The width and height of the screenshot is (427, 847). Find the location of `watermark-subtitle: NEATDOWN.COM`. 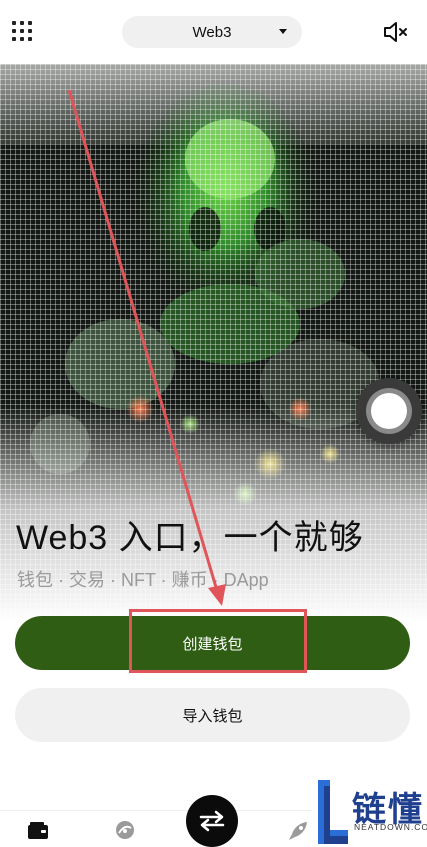

watermark-subtitle: NEATDOWN.COM is located at coordinates (390, 827).